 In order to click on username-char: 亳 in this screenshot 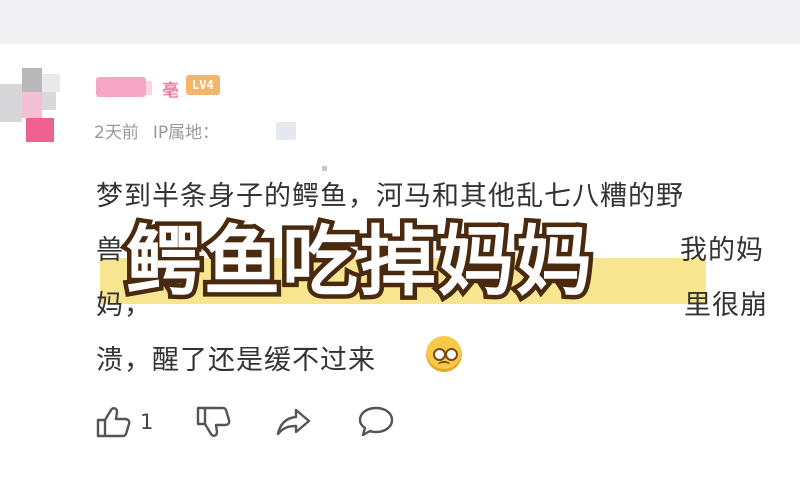, I will do `click(170, 91)`.